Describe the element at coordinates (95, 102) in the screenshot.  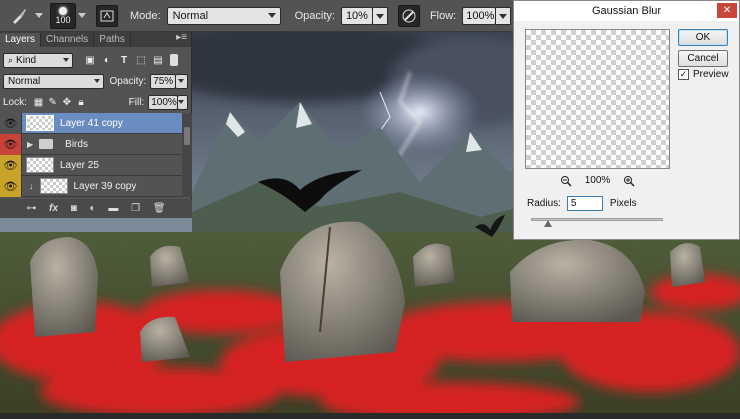
I see `lock-row: Lock: ▦ ✎ ✥ 🔒︎ Fill: 100%` at that location.